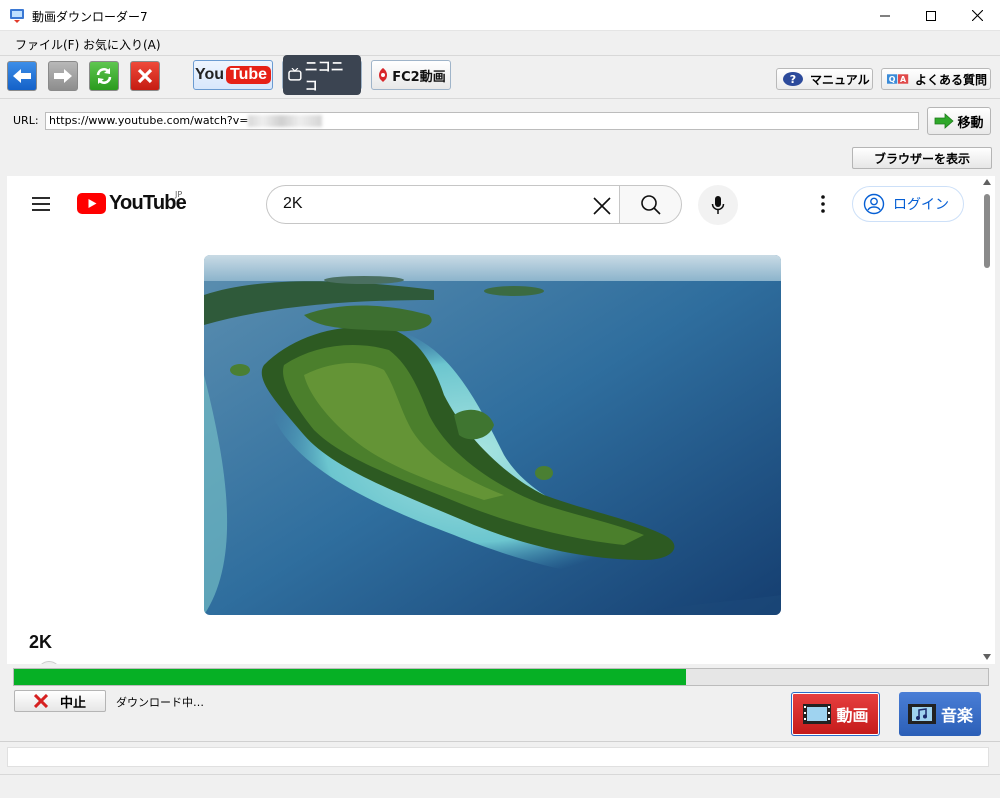  What do you see at coordinates (500, 15) in the screenshot?
I see `title-bar: 動画ダウンローダー7` at bounding box center [500, 15].